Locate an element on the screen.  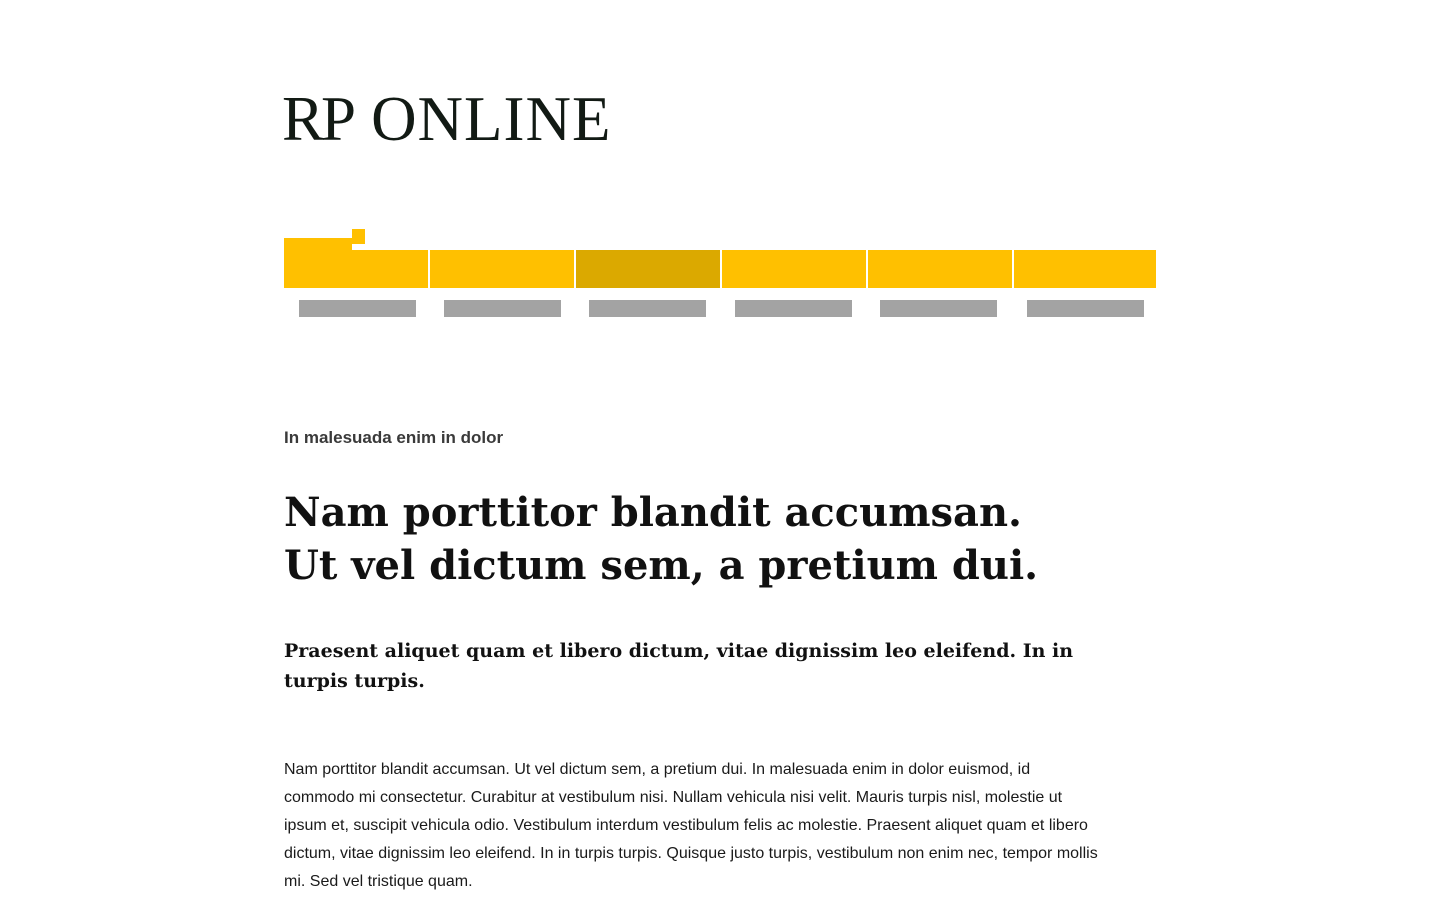
logo-online: ONLINE is located at coordinates (491, 119).